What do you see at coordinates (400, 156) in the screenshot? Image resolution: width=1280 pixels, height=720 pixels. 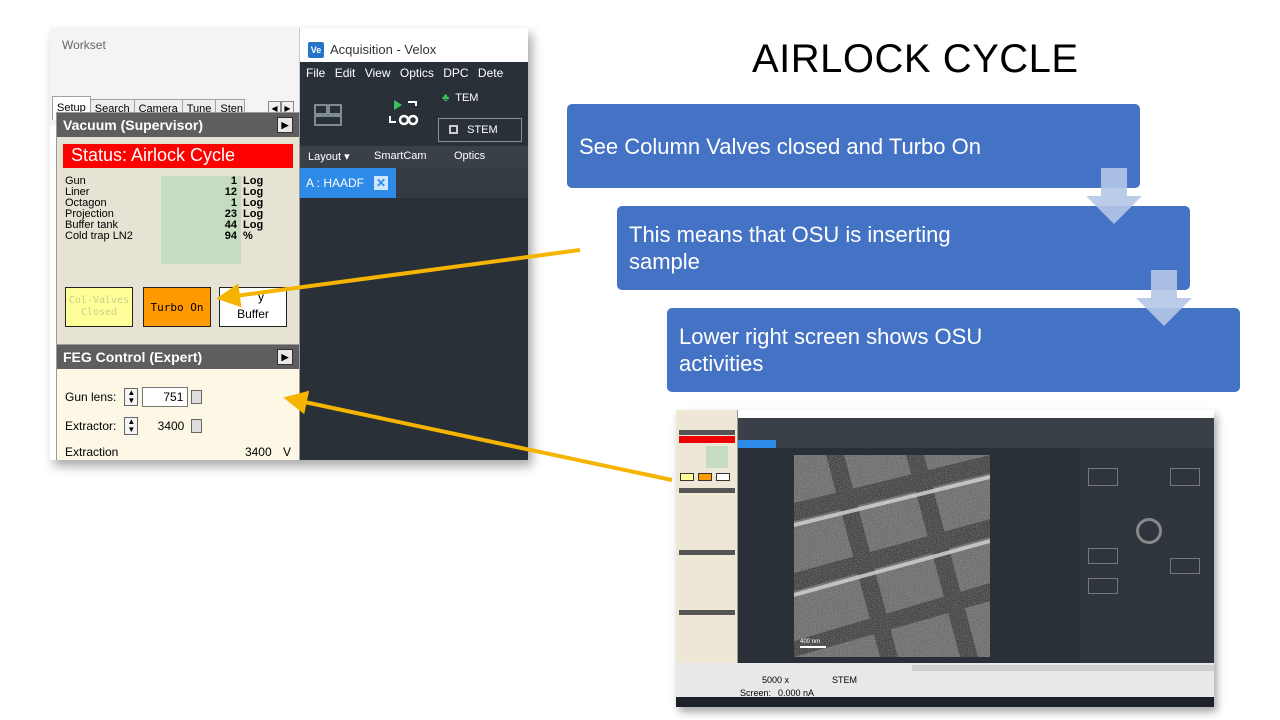 I see `smartcam-label: SmartCam` at bounding box center [400, 156].